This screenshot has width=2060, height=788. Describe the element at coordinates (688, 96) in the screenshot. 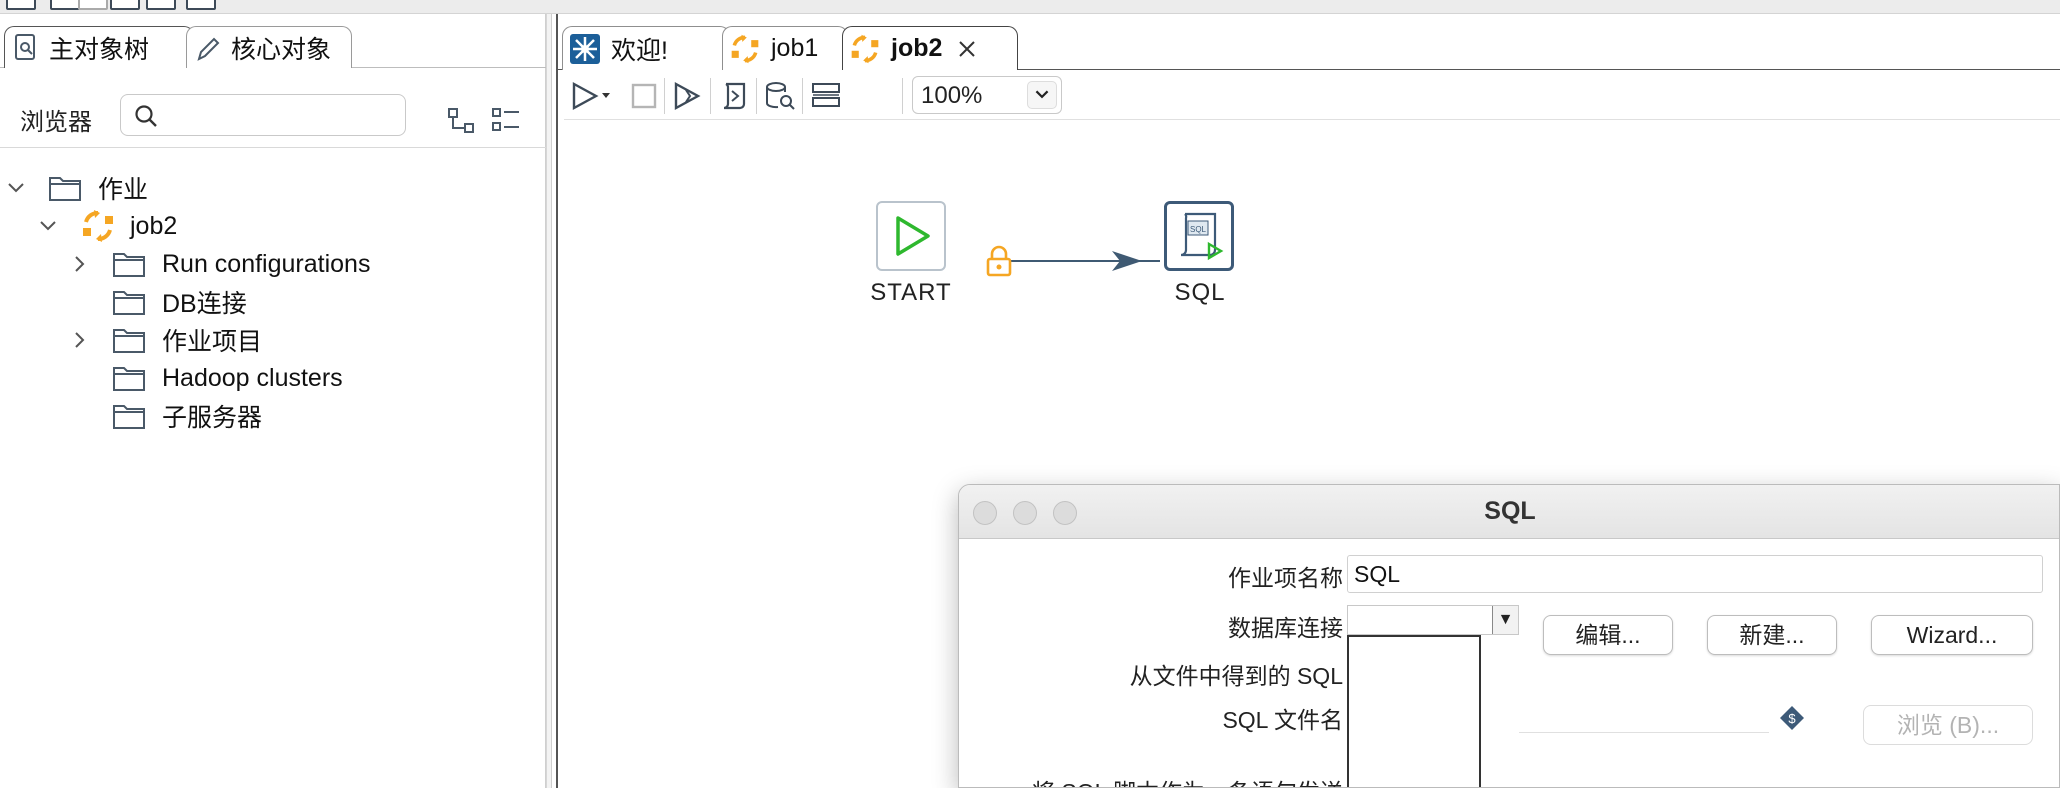

I see `preview-run-icon` at that location.